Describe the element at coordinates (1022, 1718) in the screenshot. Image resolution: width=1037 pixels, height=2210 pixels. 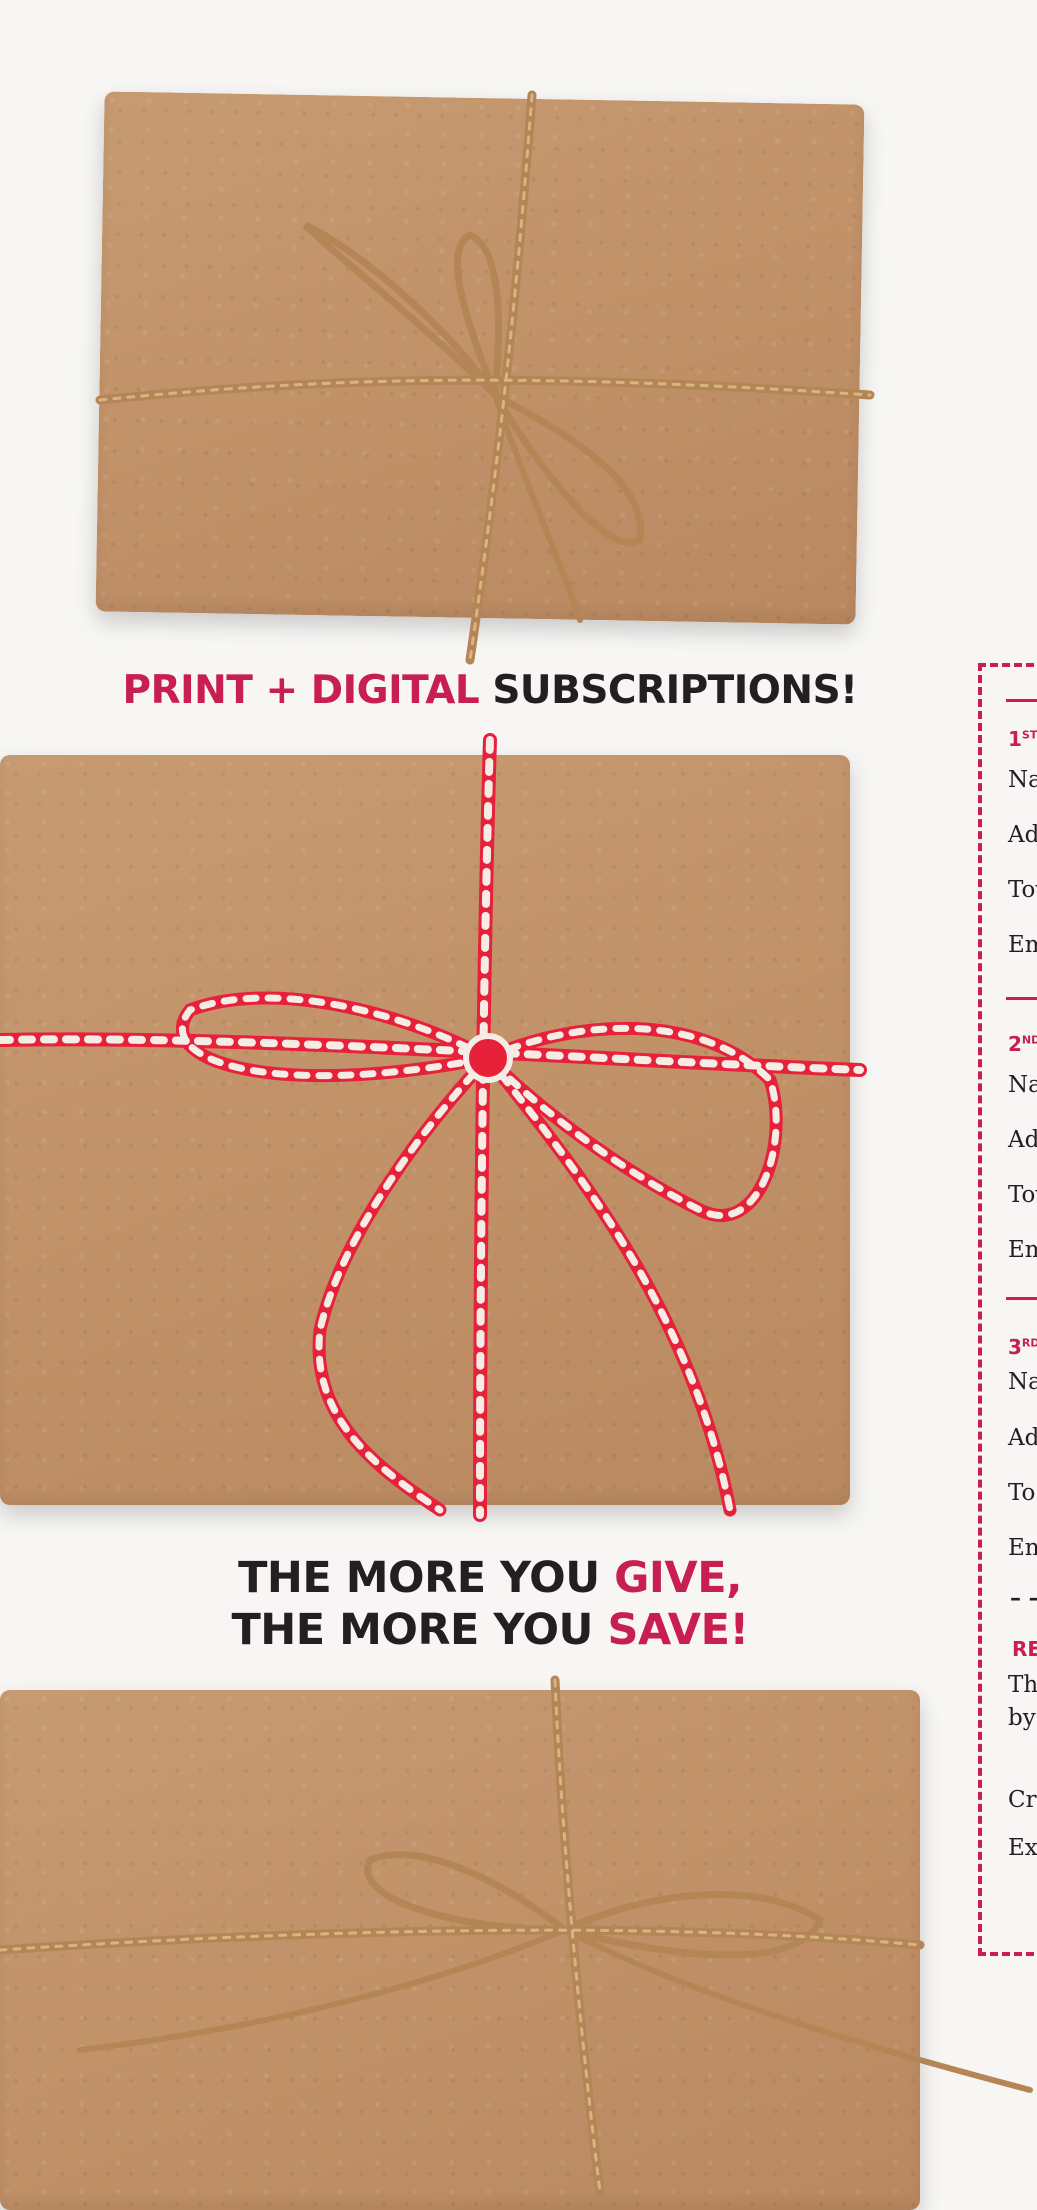
I see `form-text-line: by` at that location.